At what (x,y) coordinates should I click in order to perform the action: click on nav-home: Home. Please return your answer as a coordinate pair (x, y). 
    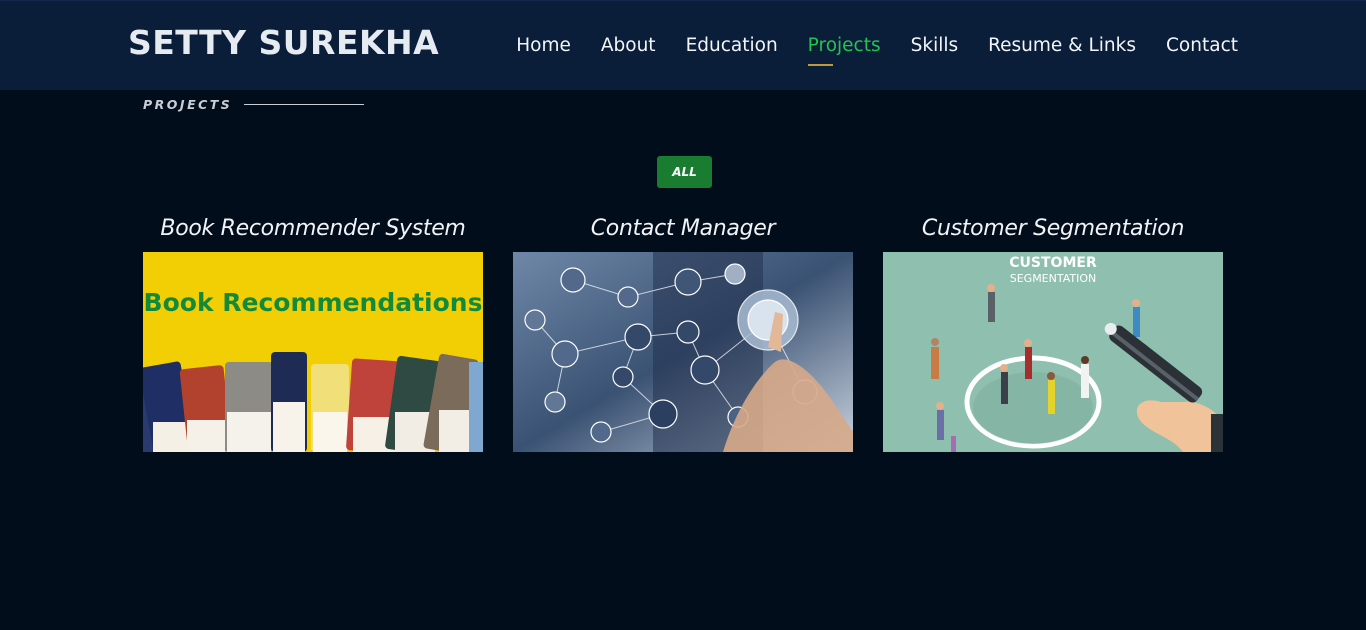
    Looking at the image, I should click on (543, 50).